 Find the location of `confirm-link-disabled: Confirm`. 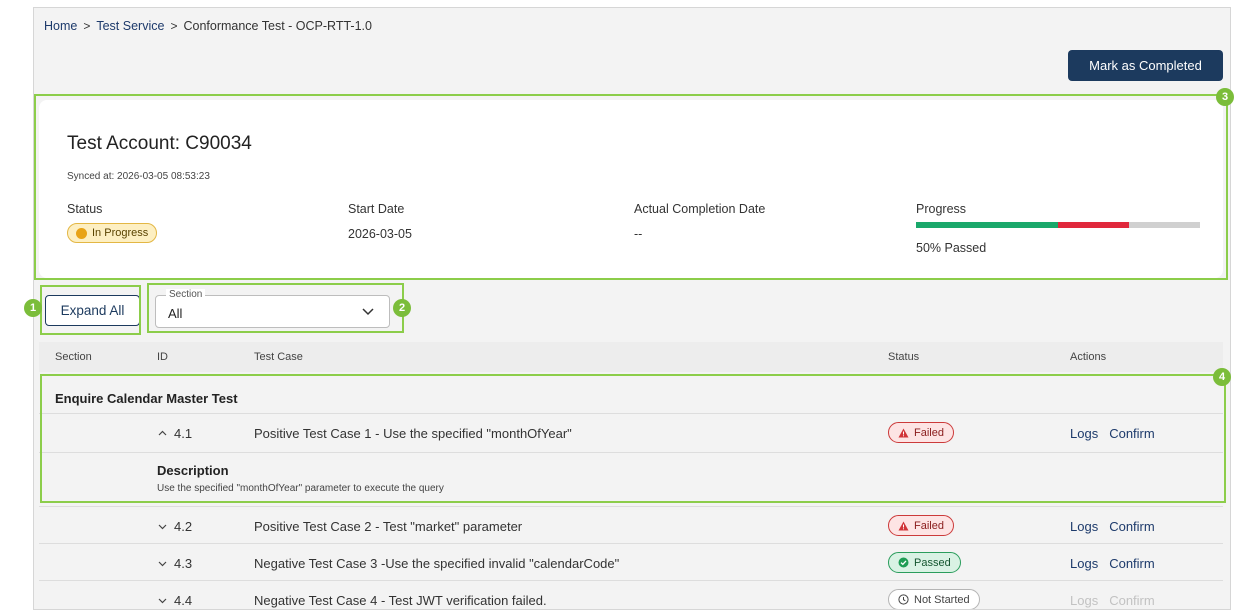

confirm-link-disabled: Confirm is located at coordinates (1132, 600).